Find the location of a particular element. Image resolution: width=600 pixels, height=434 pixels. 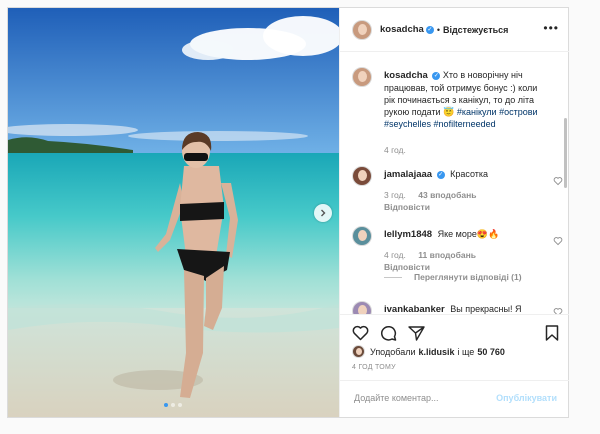

comment-username: ivankabanker is located at coordinates (414, 309).